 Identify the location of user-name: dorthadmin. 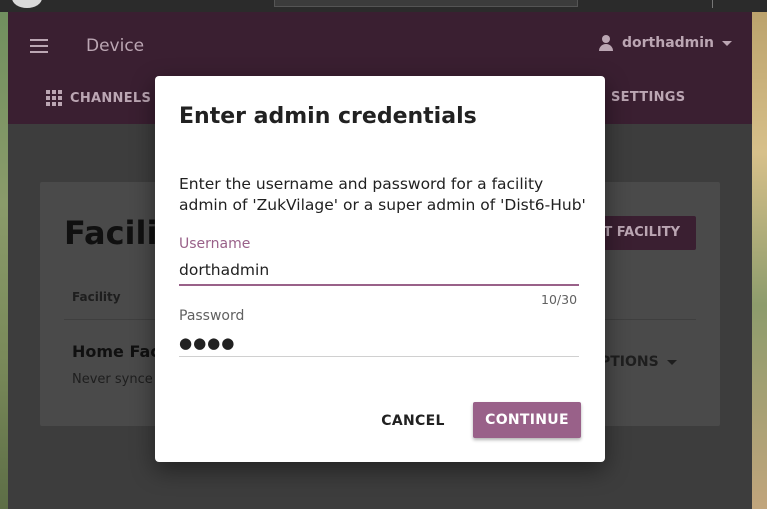
(668, 43).